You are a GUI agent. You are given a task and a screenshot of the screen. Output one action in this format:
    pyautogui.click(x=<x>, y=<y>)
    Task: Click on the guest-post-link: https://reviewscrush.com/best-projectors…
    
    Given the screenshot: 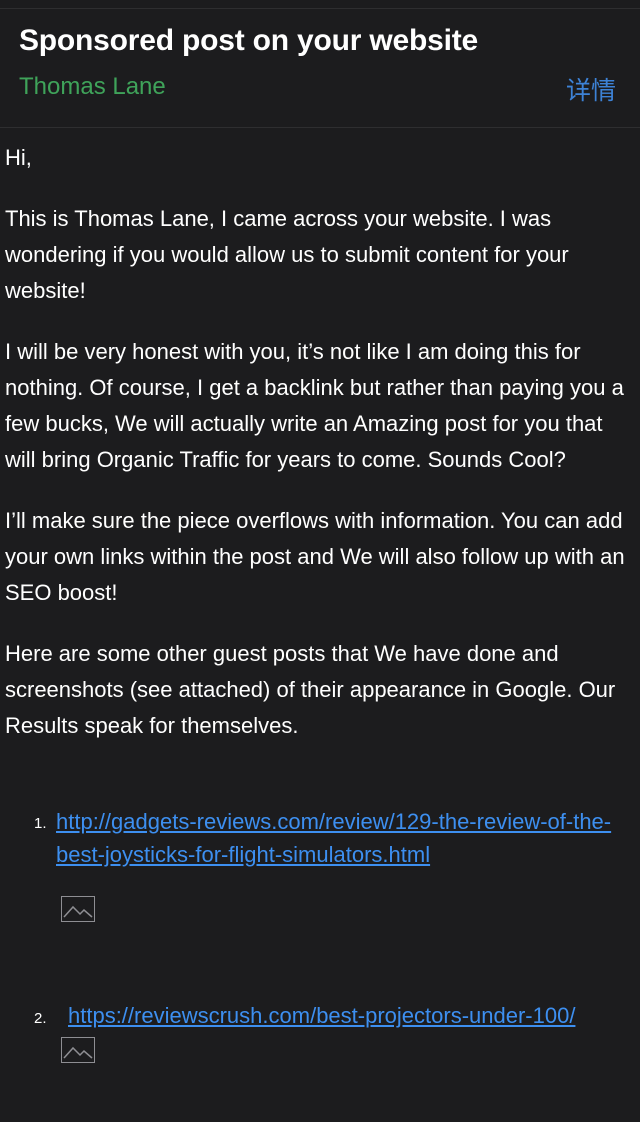 What is the action you would take?
    pyautogui.click(x=348, y=1015)
    